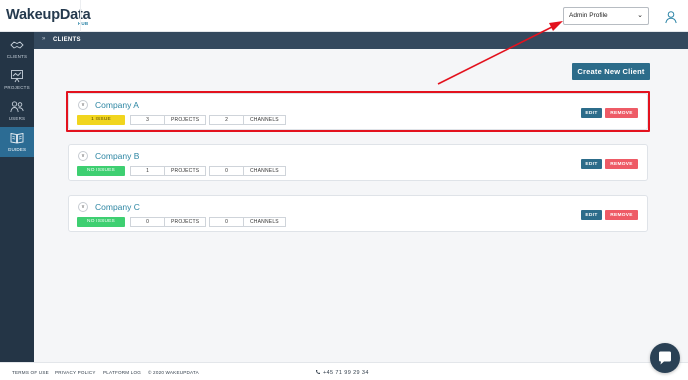 The width and height of the screenshot is (688, 380). I want to click on phone-icon, so click(318, 372).